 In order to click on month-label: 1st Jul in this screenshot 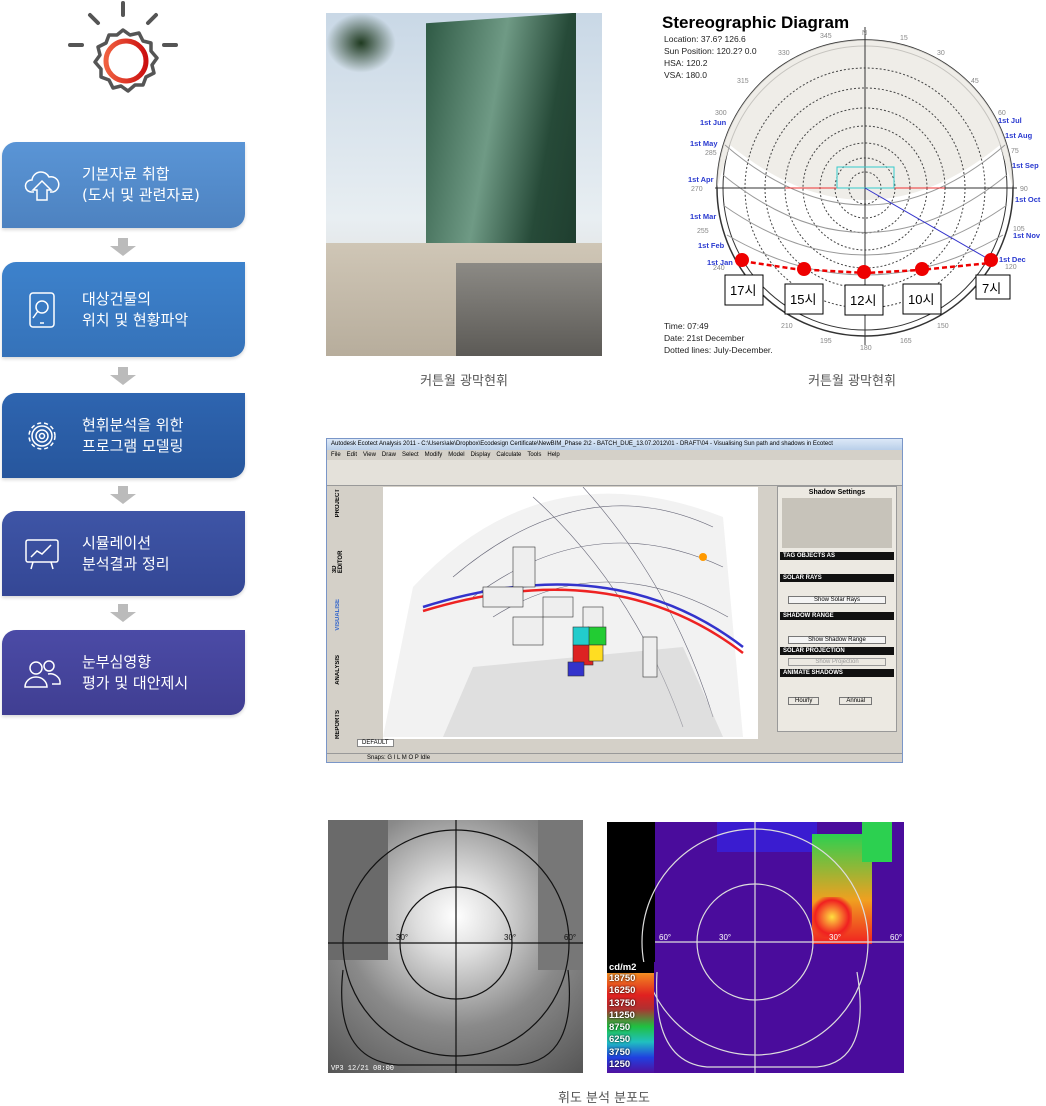, I will do `click(1010, 120)`.